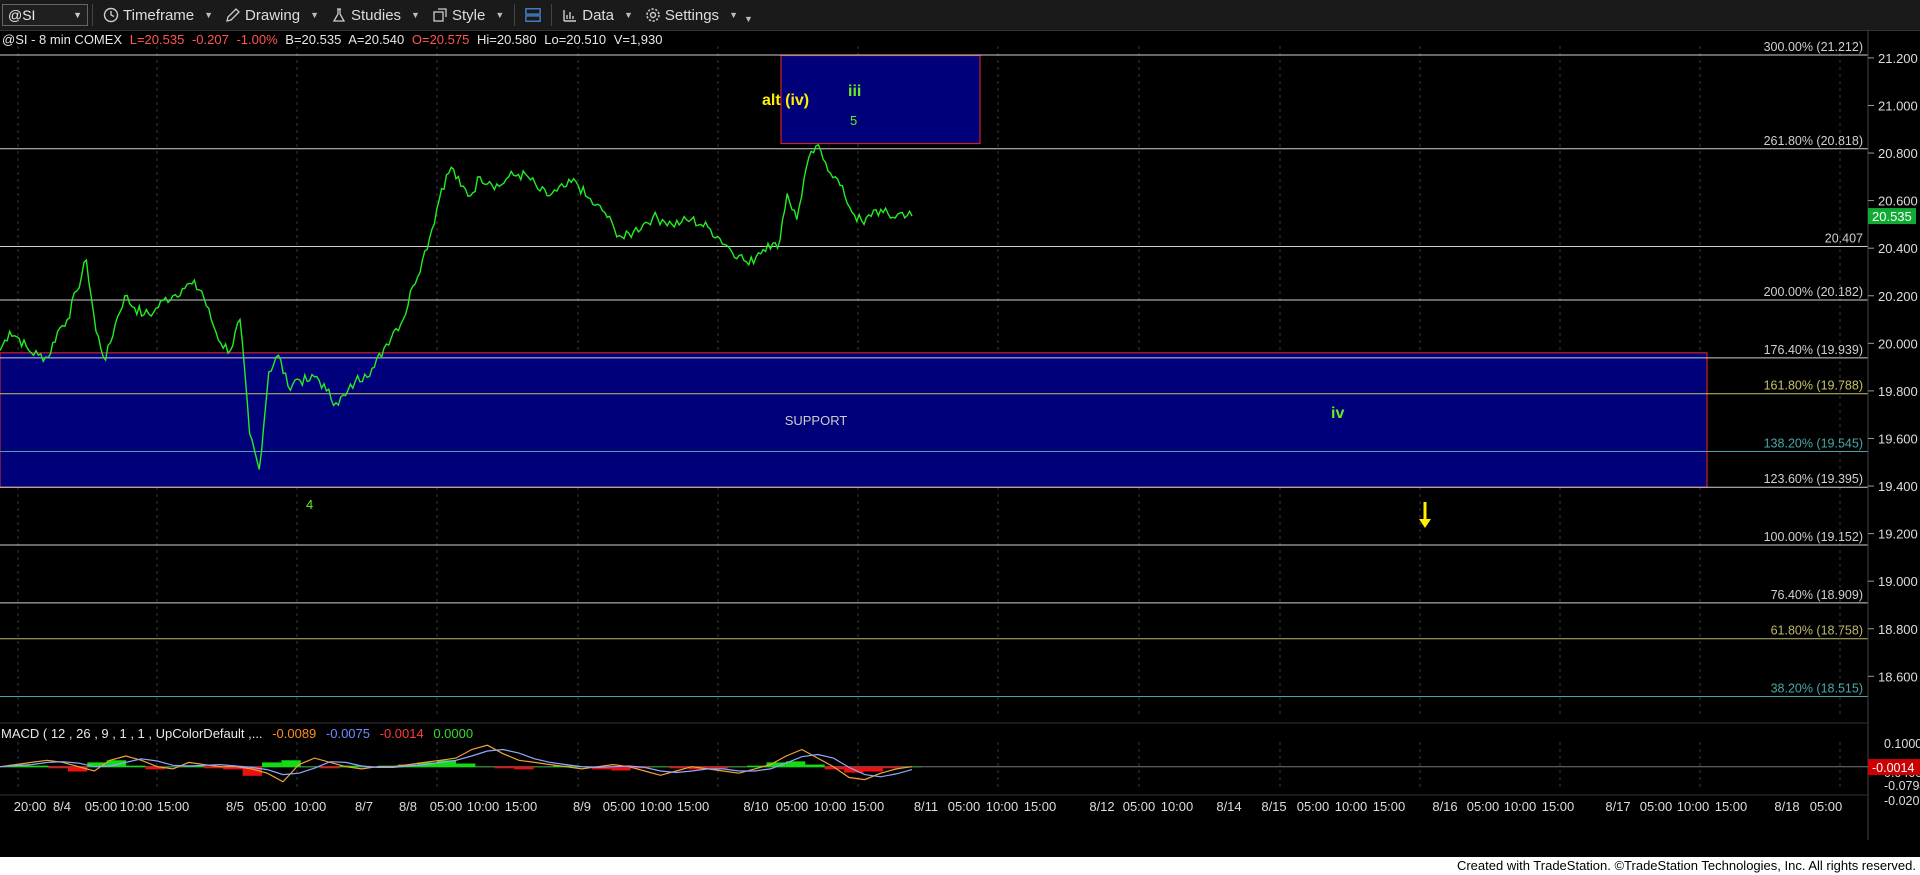 This screenshot has width=1920, height=875. I want to click on price-tick-label: 18.600, so click(1898, 676).